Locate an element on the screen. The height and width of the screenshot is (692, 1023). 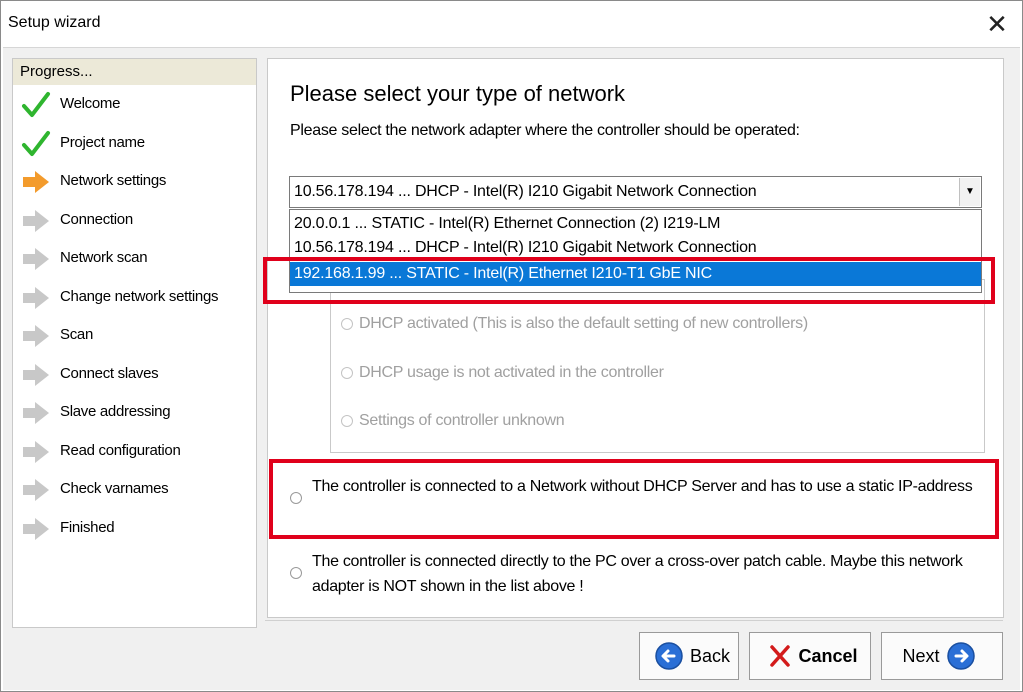
progress-step-label: Network settings is located at coordinates (113, 180).